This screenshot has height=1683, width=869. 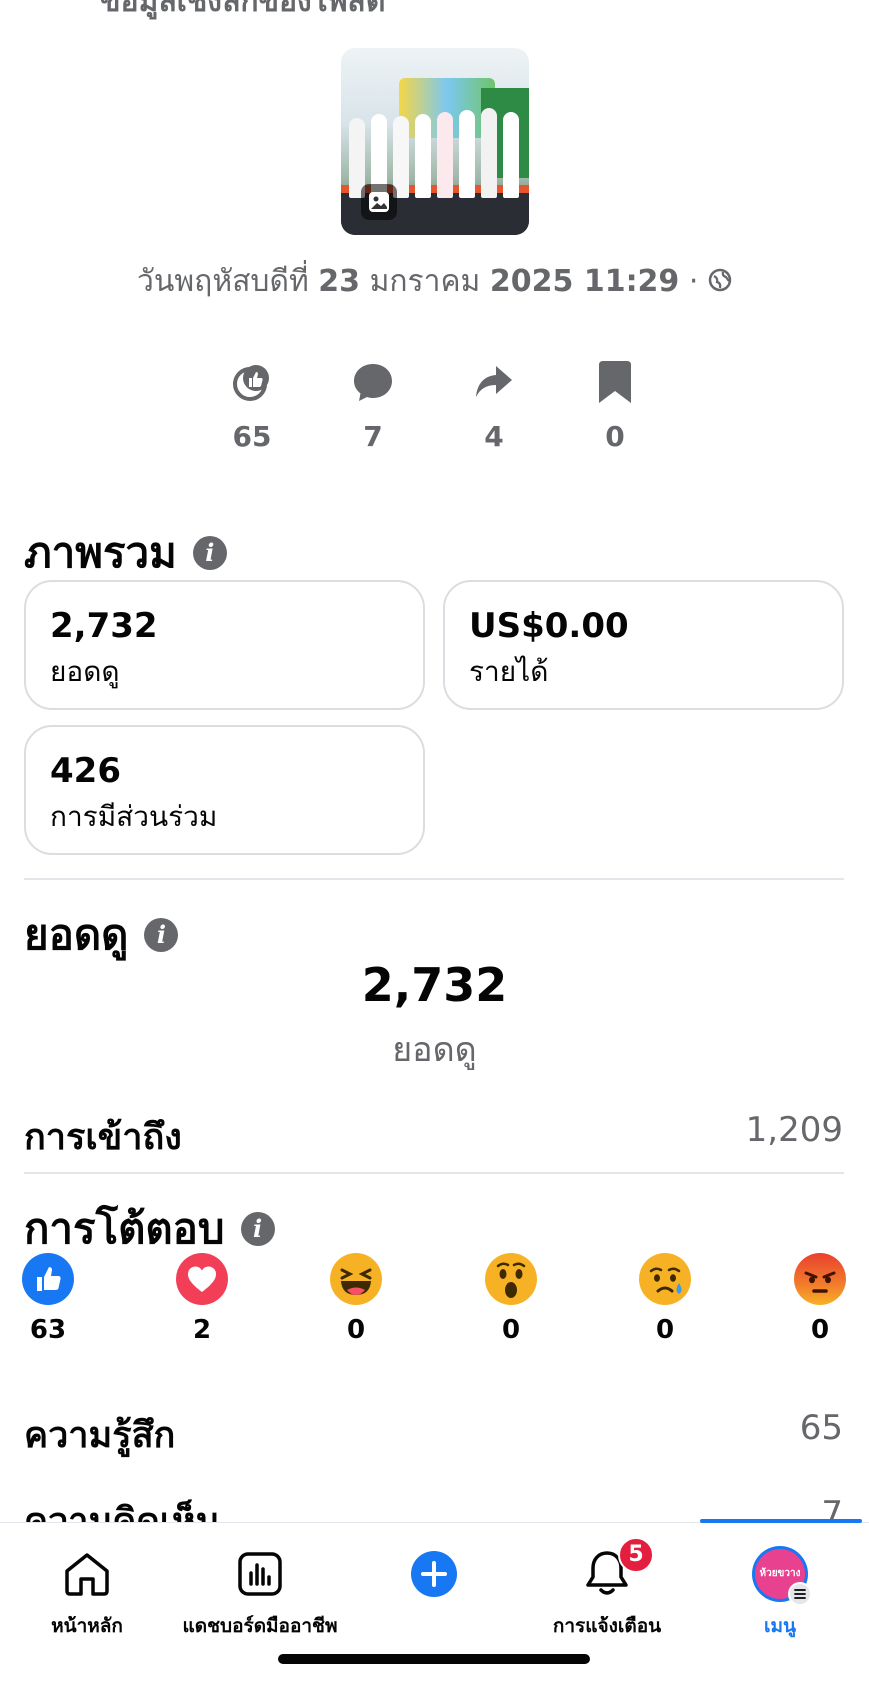 What do you see at coordinates (549, 626) in the screenshot?
I see `earnings-card-value: US$0.00` at bounding box center [549, 626].